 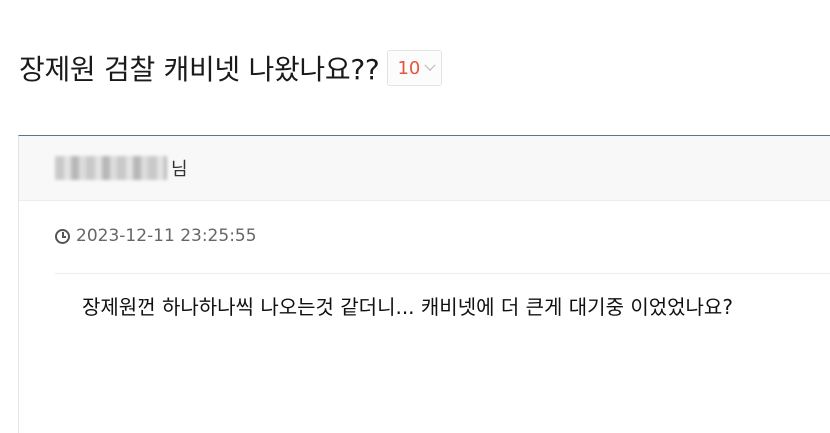 What do you see at coordinates (409, 68) in the screenshot?
I see `comment-count: 10` at bounding box center [409, 68].